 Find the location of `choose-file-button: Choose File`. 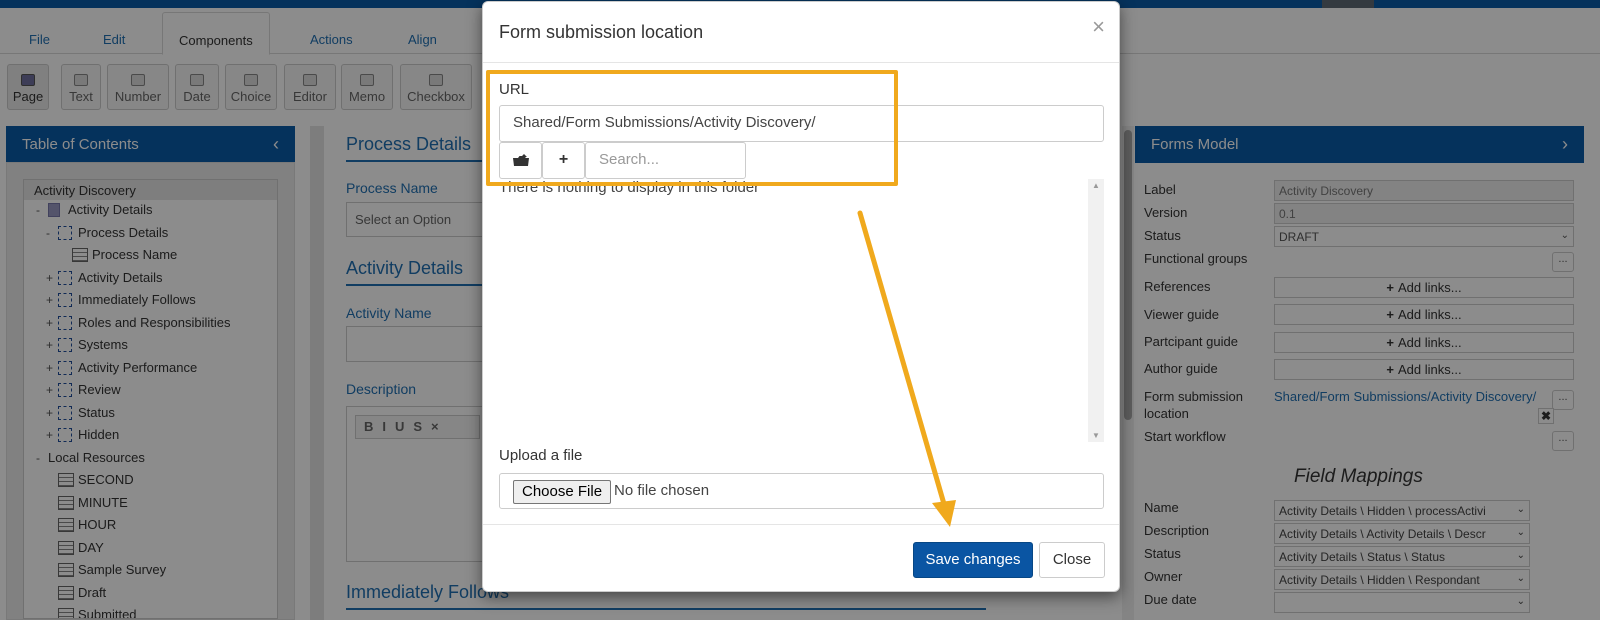

choose-file-button: Choose File is located at coordinates (562, 492).